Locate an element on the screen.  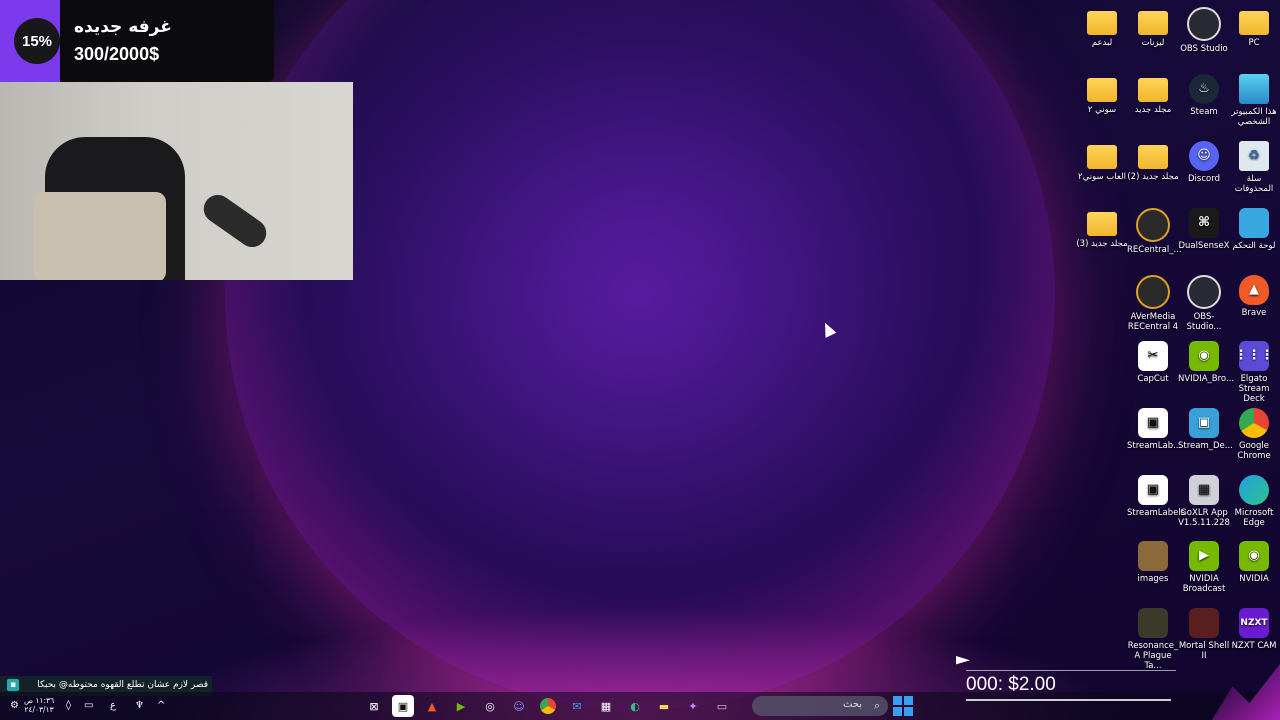
mail-icon: ✉ is located at coordinates (577, 706).